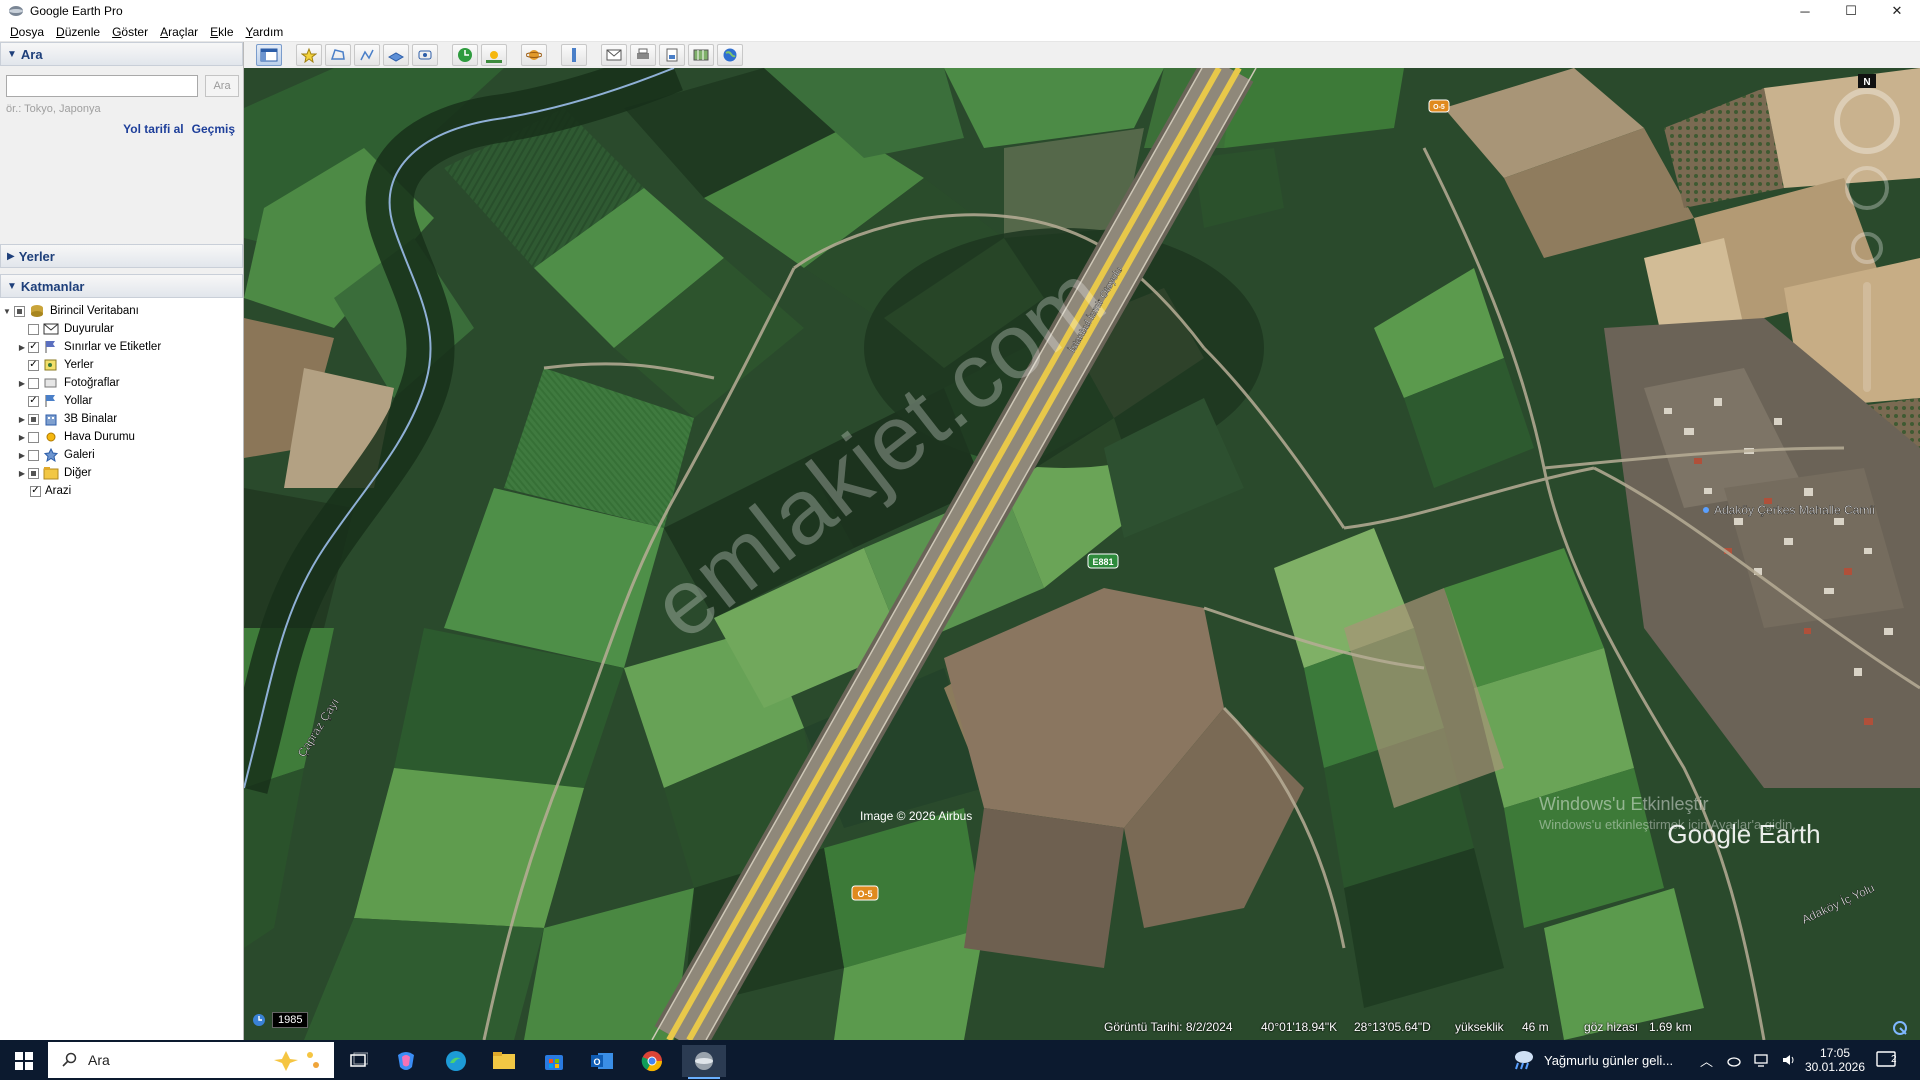 This screenshot has width=1920, height=1080. Describe the element at coordinates (358, 1061) in the screenshot. I see `task-view-button` at that location.